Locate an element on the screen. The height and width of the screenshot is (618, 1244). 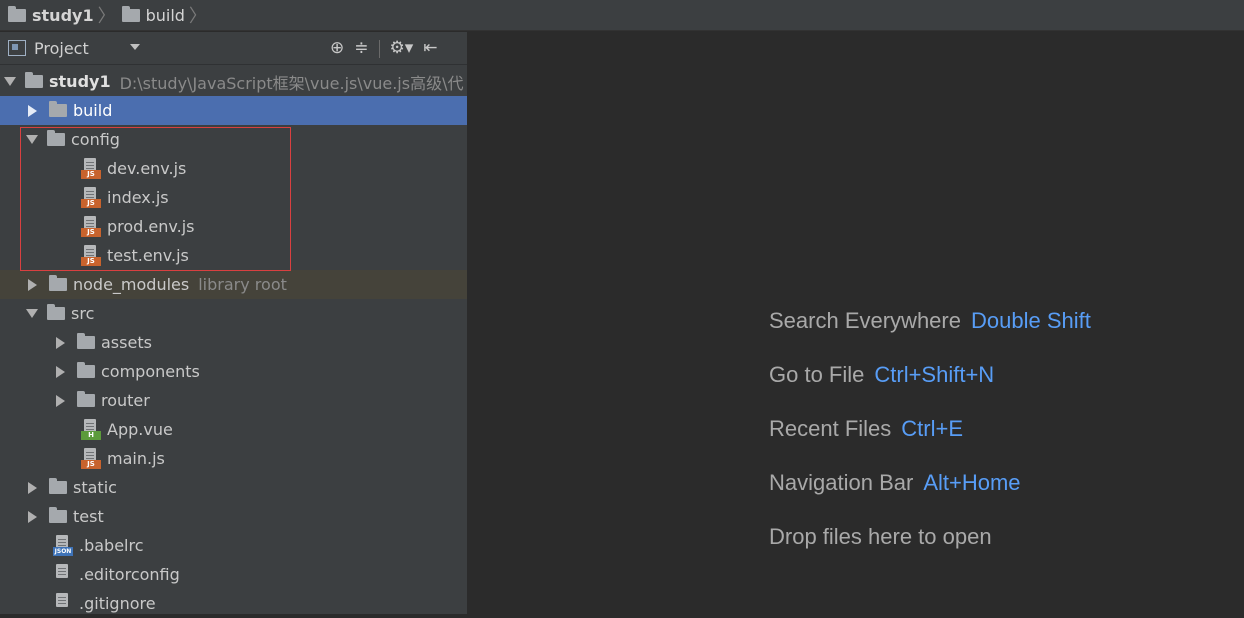
tip-label: Search Everywhere is located at coordinates (865, 320).